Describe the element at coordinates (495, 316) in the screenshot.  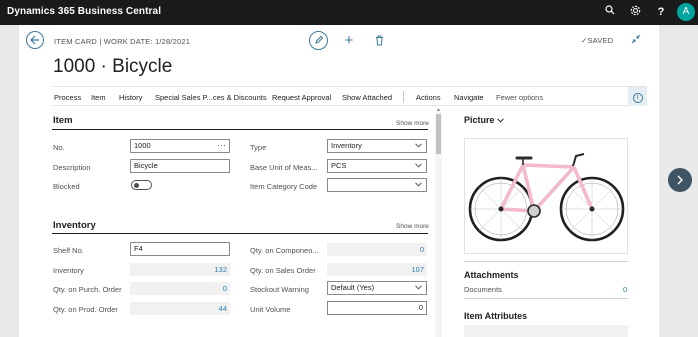
I see `attributes-title: Item Attributes` at that location.